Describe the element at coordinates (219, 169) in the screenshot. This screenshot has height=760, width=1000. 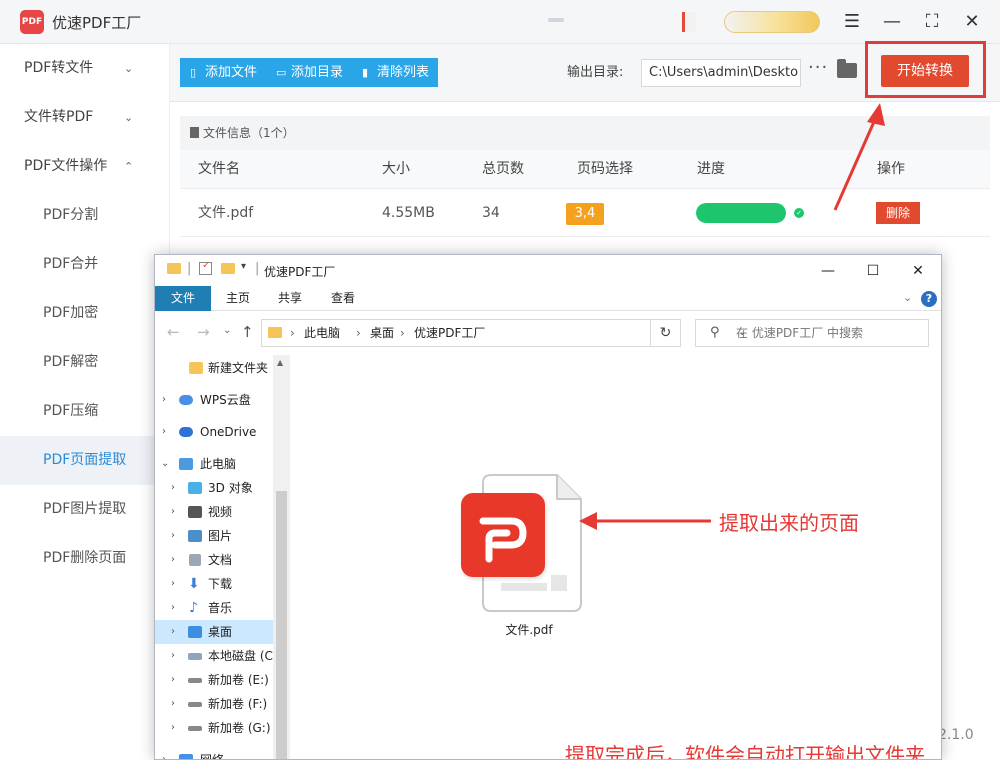
I see `column-header-name: 文件名` at that location.